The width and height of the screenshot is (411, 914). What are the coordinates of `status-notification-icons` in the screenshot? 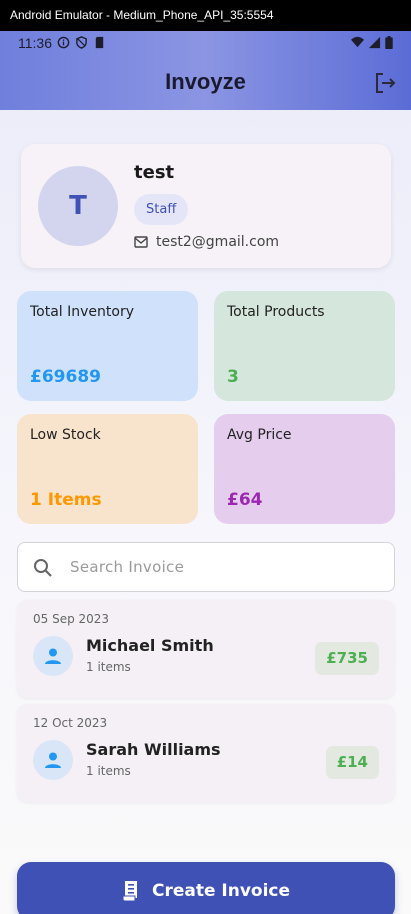 It's located at (81, 42).